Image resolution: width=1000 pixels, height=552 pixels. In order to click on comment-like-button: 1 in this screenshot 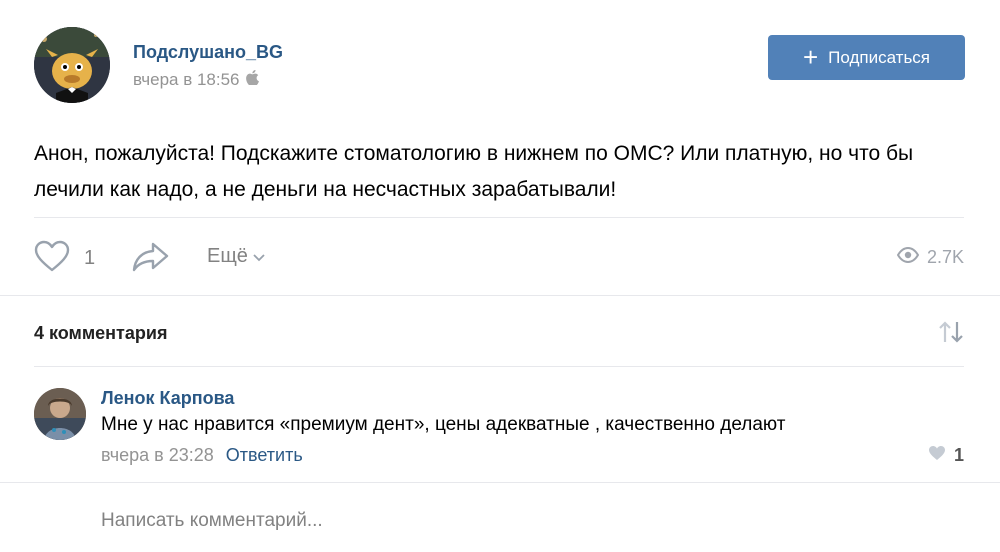, I will do `click(946, 455)`.